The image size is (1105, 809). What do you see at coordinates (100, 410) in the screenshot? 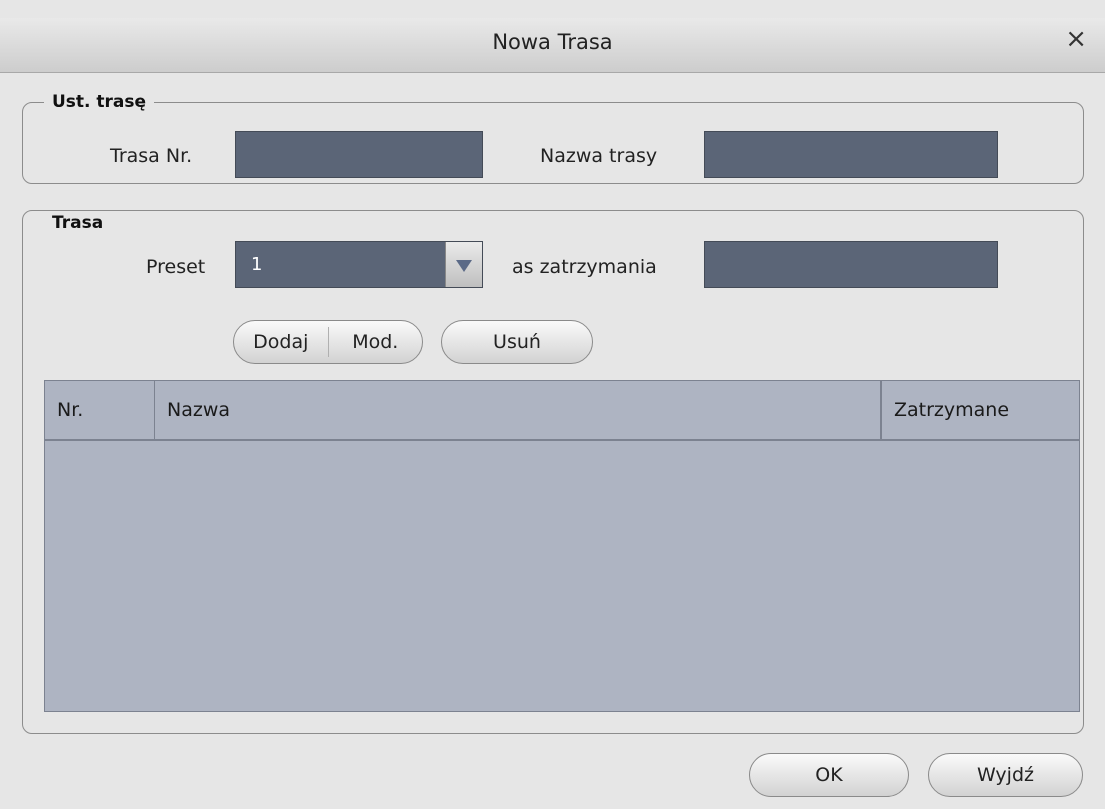
I see `column-header-number: Nr.` at bounding box center [100, 410].